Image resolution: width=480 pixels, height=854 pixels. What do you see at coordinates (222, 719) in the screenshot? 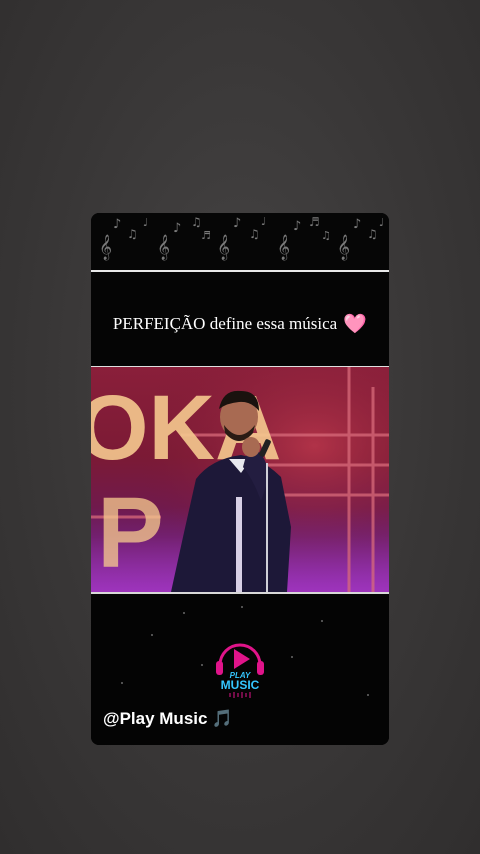
I see `music-note-icon: 🎵` at bounding box center [222, 719].